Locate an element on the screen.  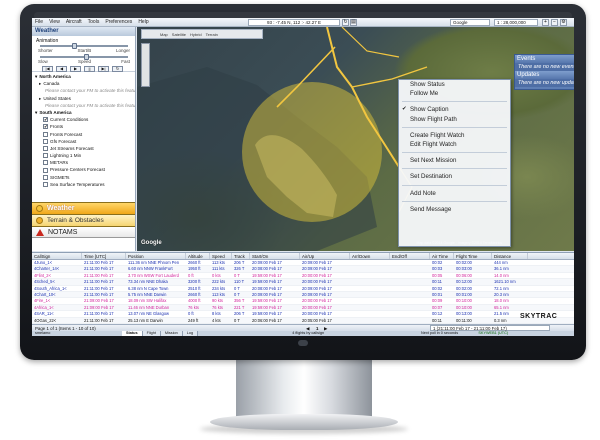
zoom-slider is located at coordinates (145, 65).